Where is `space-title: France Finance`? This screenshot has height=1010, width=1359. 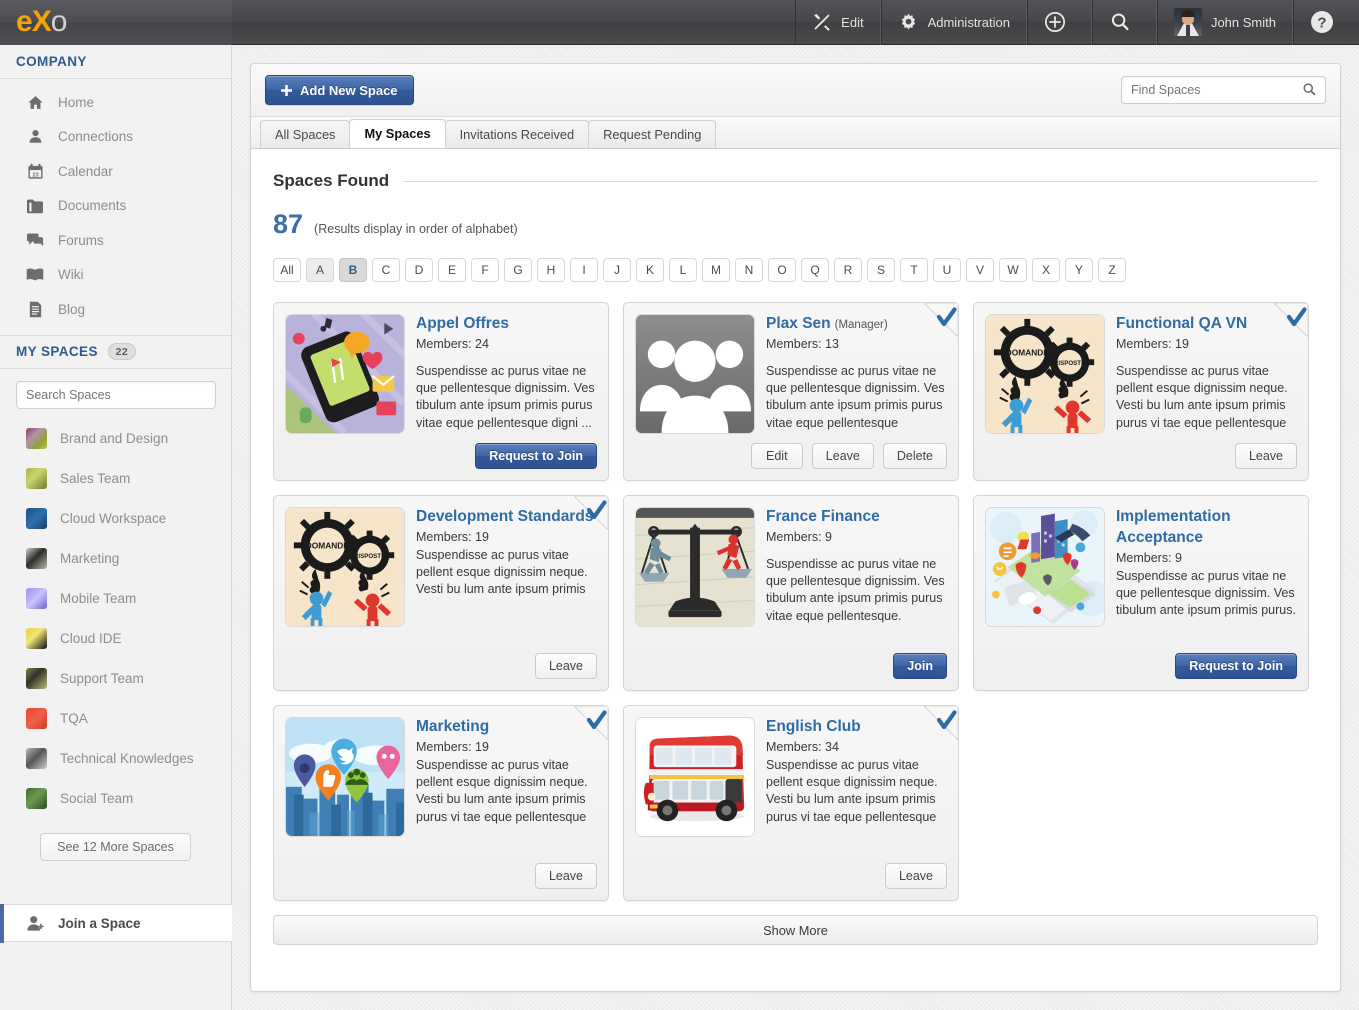
space-title: France Finance is located at coordinates (856, 517).